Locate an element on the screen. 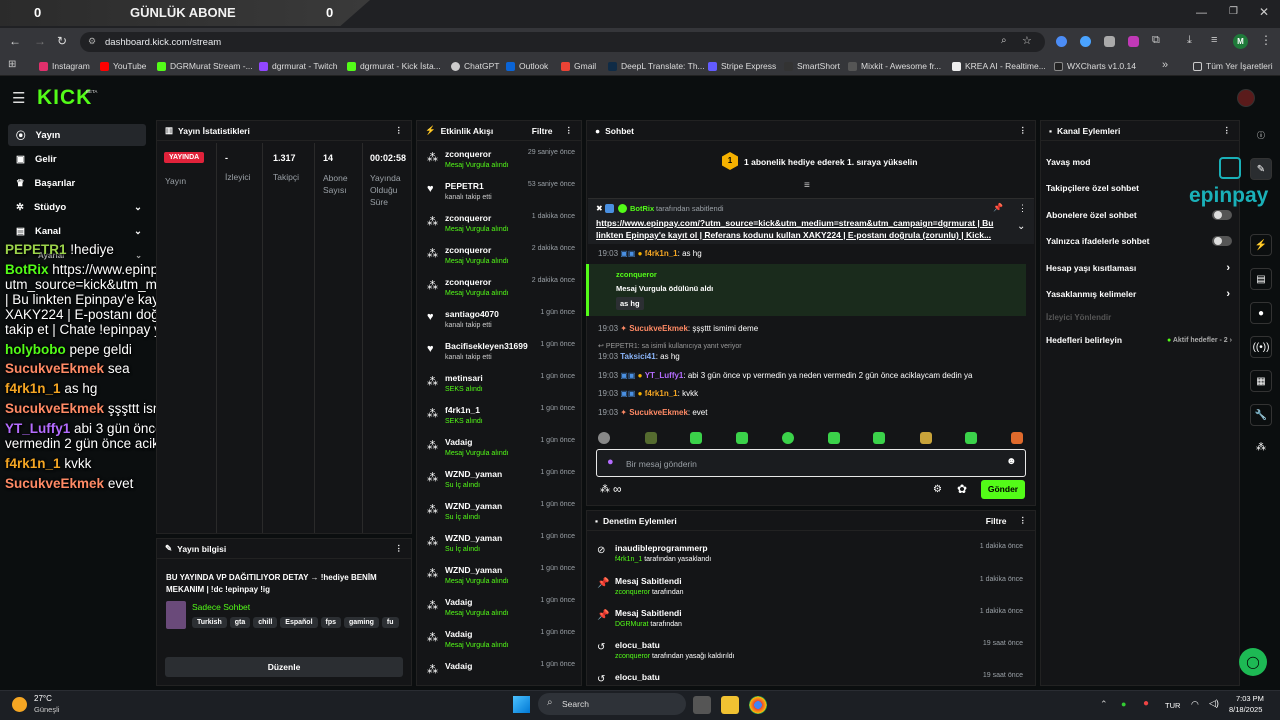 This screenshot has height=720, width=1280. minimize-icon: — is located at coordinates (1201, 13).